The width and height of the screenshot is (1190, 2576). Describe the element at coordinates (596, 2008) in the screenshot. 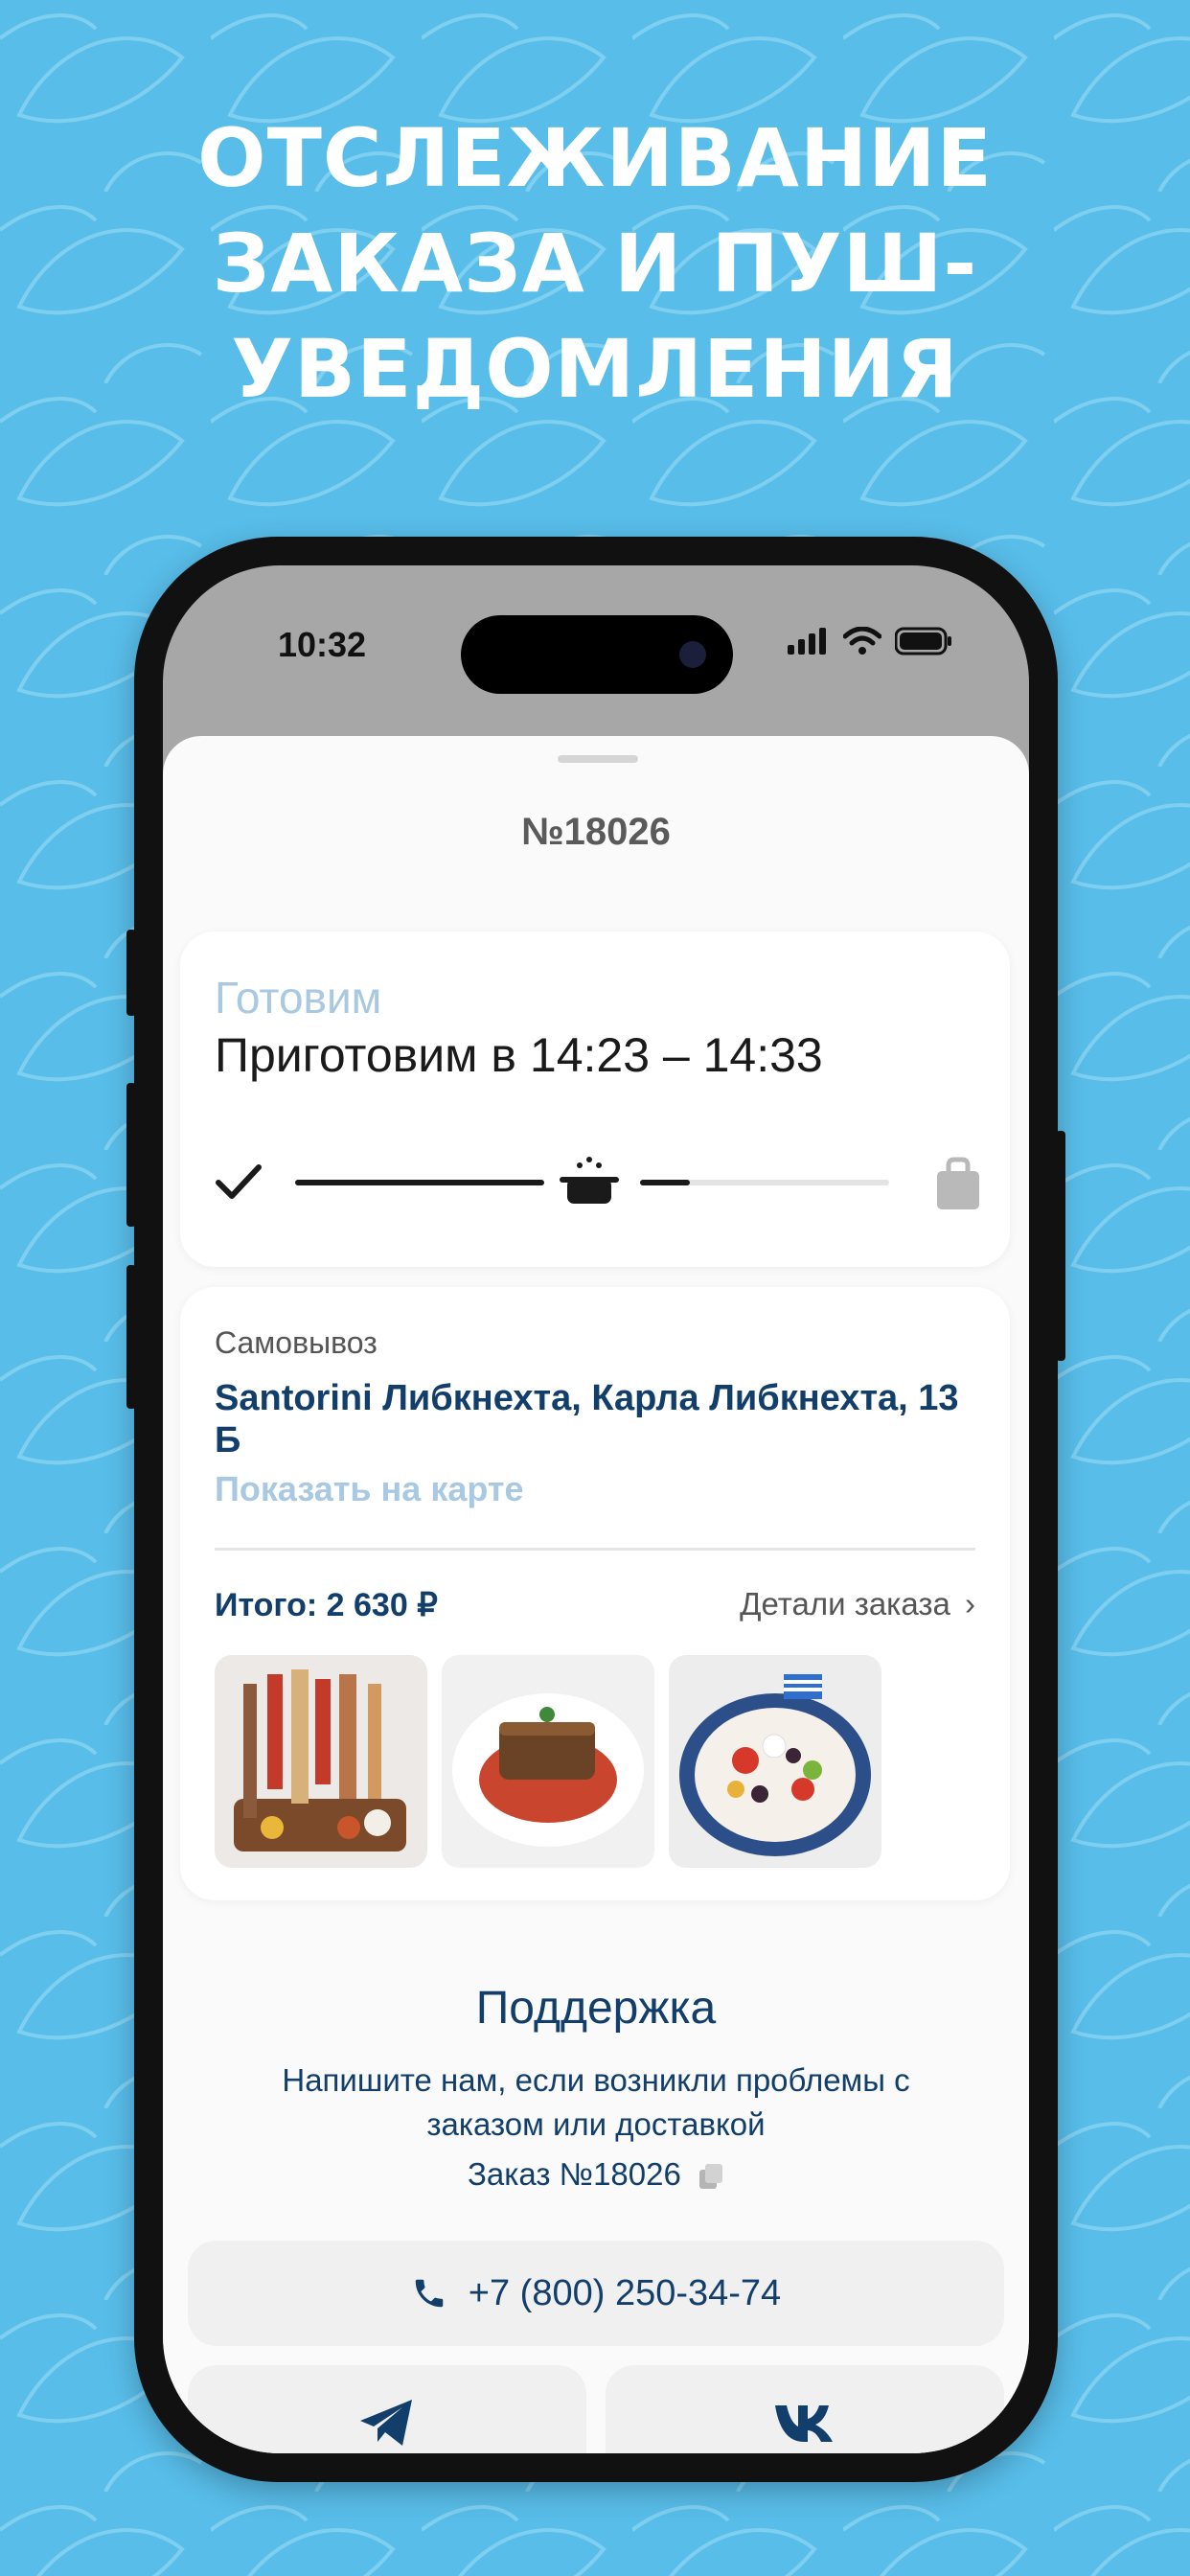

I see `support-title: Поддержка` at that location.